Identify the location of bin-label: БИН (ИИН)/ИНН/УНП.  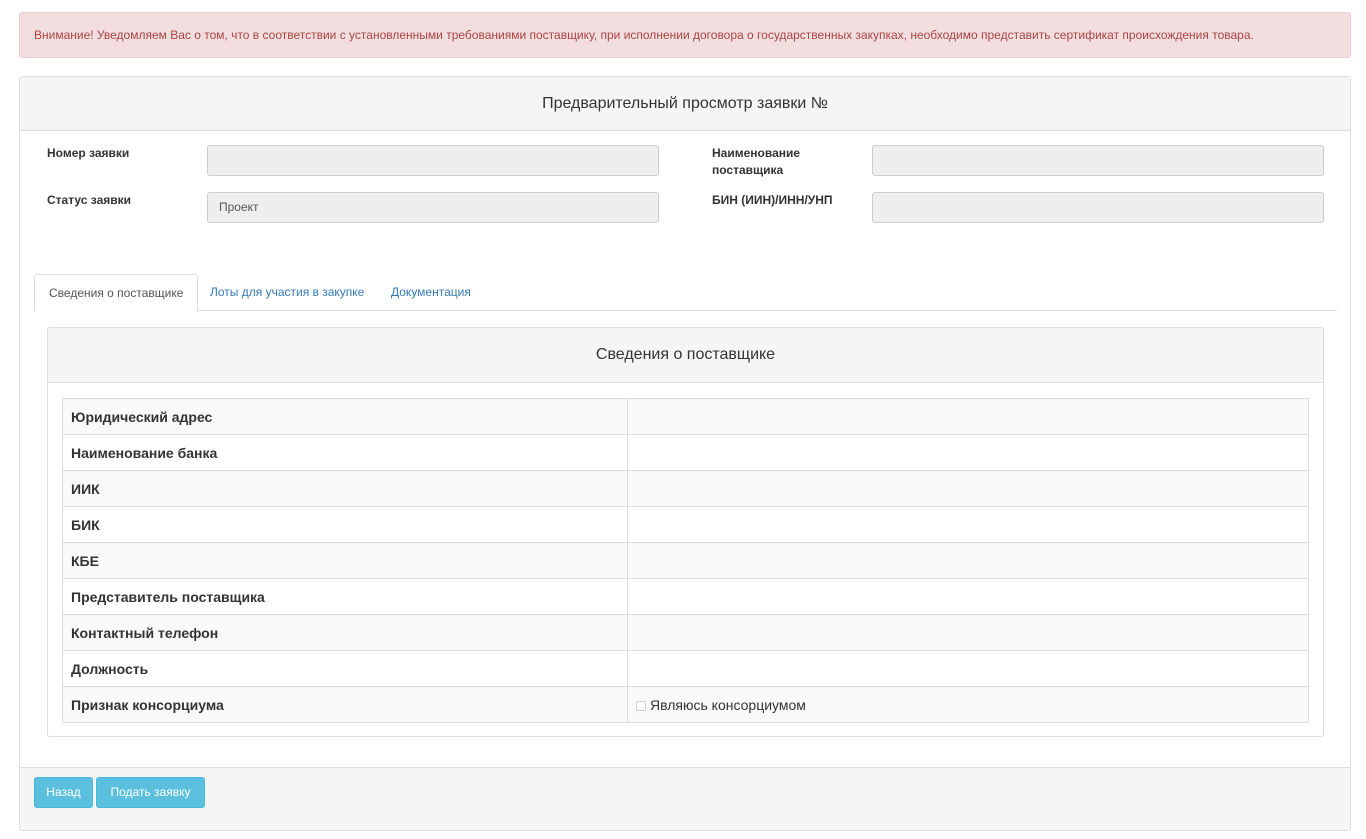
(772, 200).